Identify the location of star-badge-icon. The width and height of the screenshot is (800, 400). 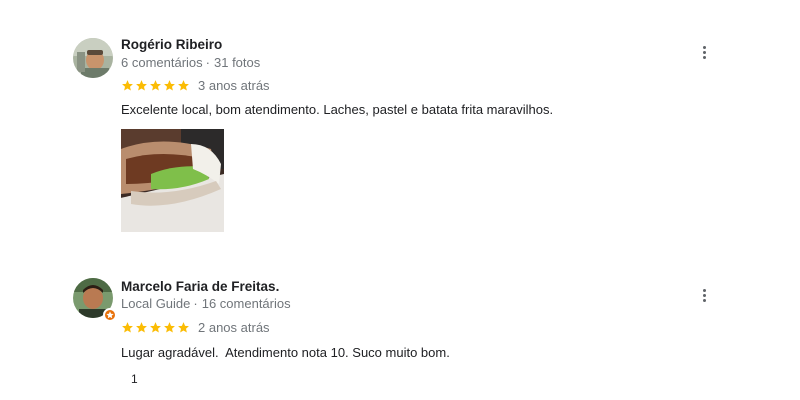
(110, 315).